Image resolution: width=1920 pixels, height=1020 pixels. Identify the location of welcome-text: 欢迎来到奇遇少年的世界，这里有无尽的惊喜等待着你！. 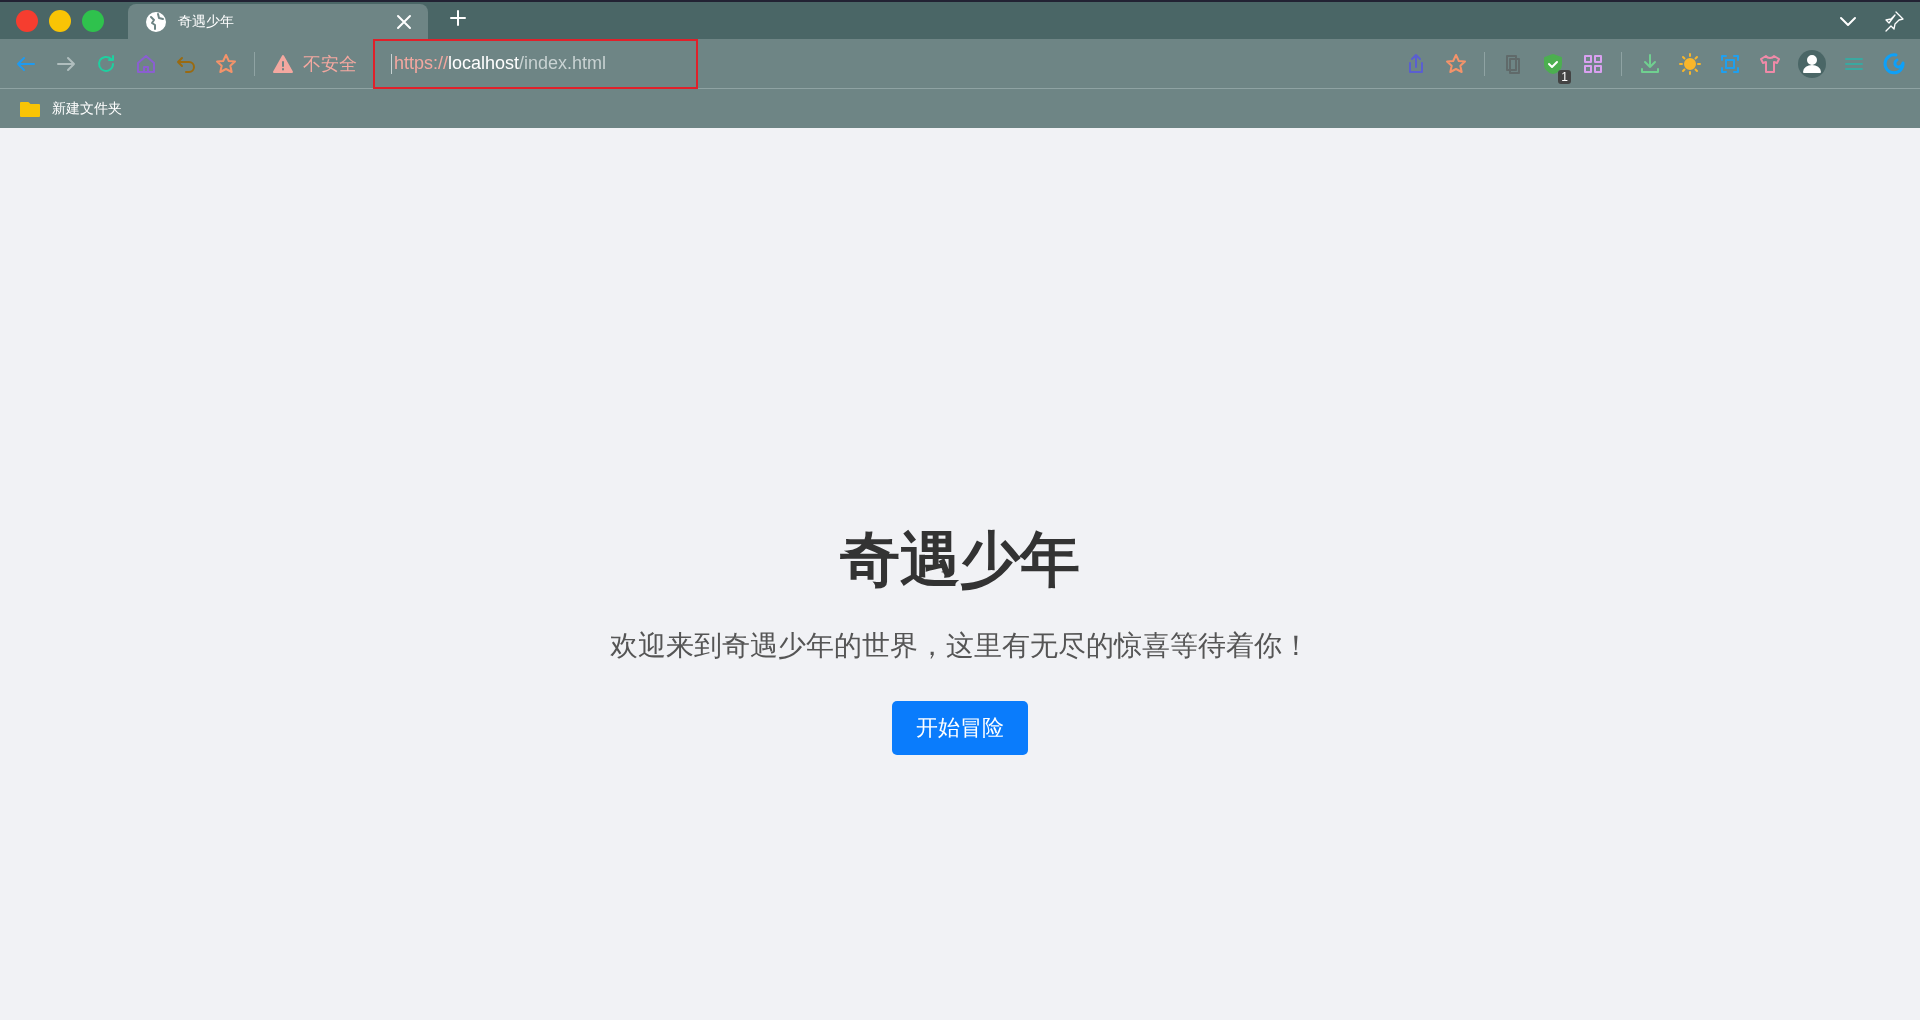
(960, 646).